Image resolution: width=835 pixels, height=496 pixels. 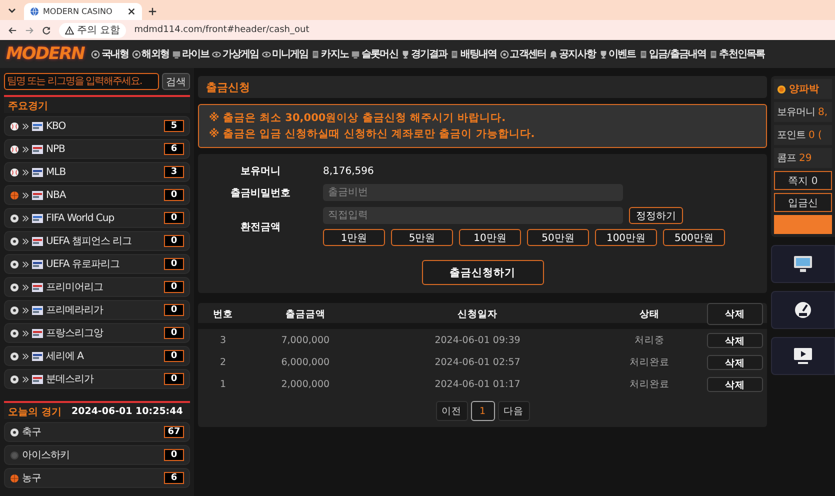 What do you see at coordinates (266, 54) in the screenshot?
I see `eye-icon` at bounding box center [266, 54].